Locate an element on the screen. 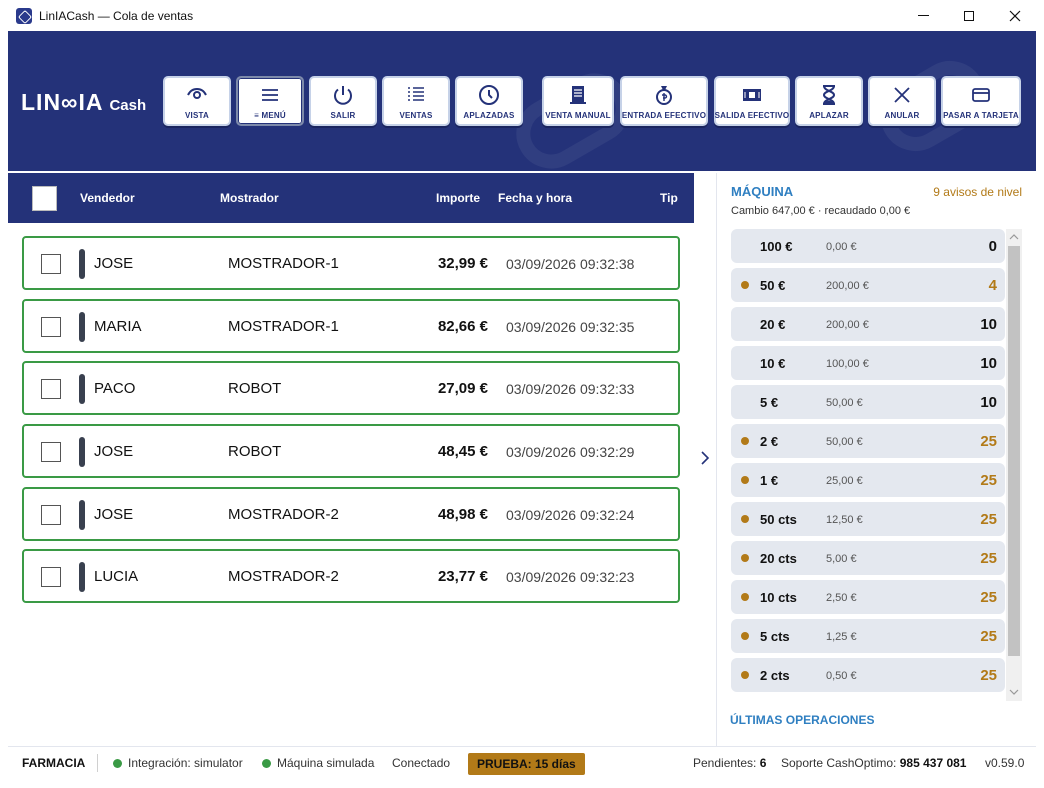 The width and height of the screenshot is (1044, 788). maximize-icon is located at coordinates (969, 15).